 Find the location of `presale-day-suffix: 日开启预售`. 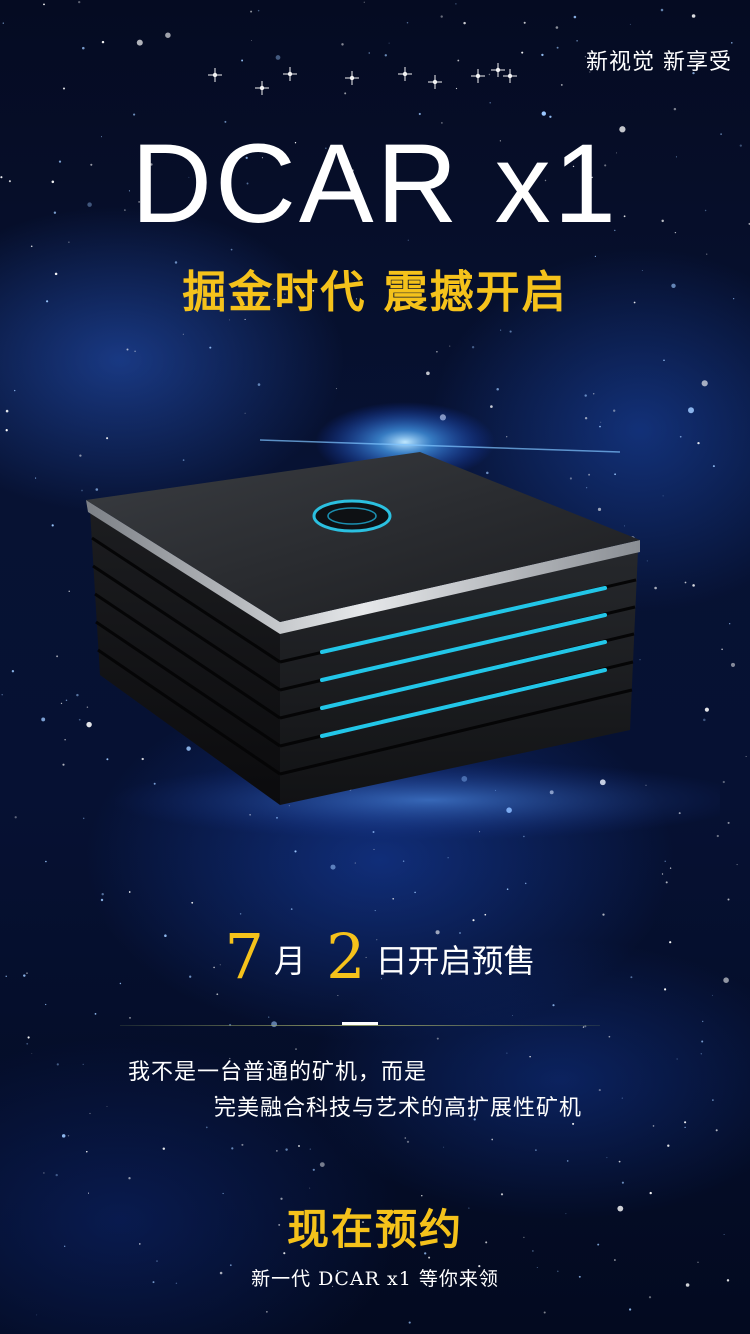

presale-day-suffix: 日开启预售 is located at coordinates (455, 961).